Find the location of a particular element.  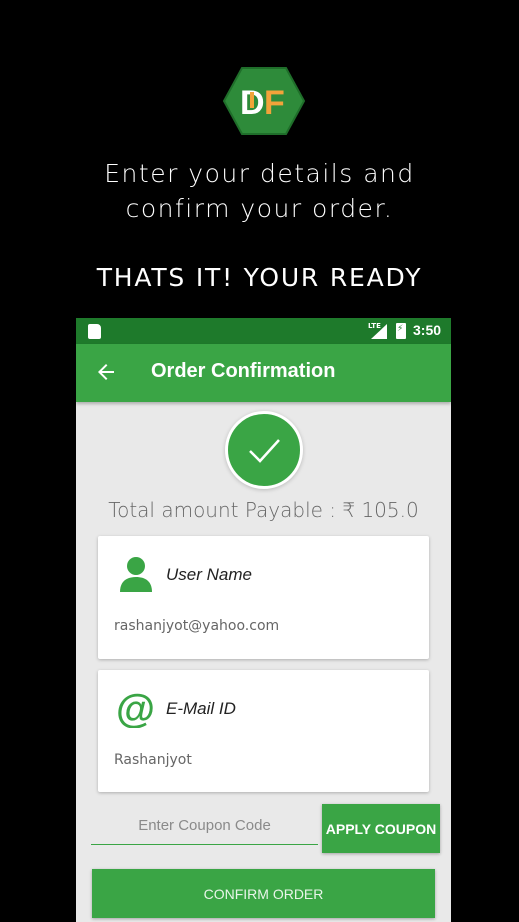

sd-card-icon is located at coordinates (94, 331).